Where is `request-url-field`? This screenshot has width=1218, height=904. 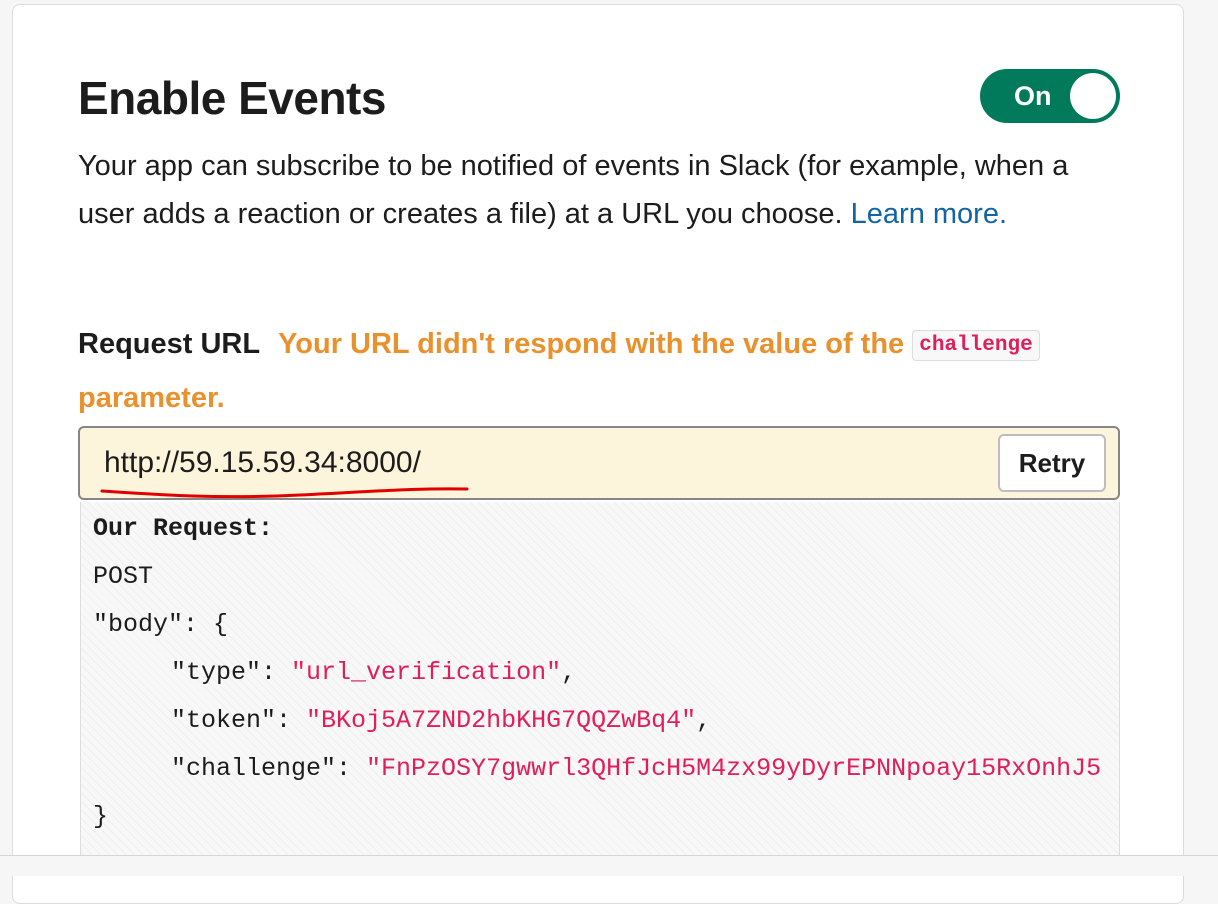 request-url-field is located at coordinates (599, 463).